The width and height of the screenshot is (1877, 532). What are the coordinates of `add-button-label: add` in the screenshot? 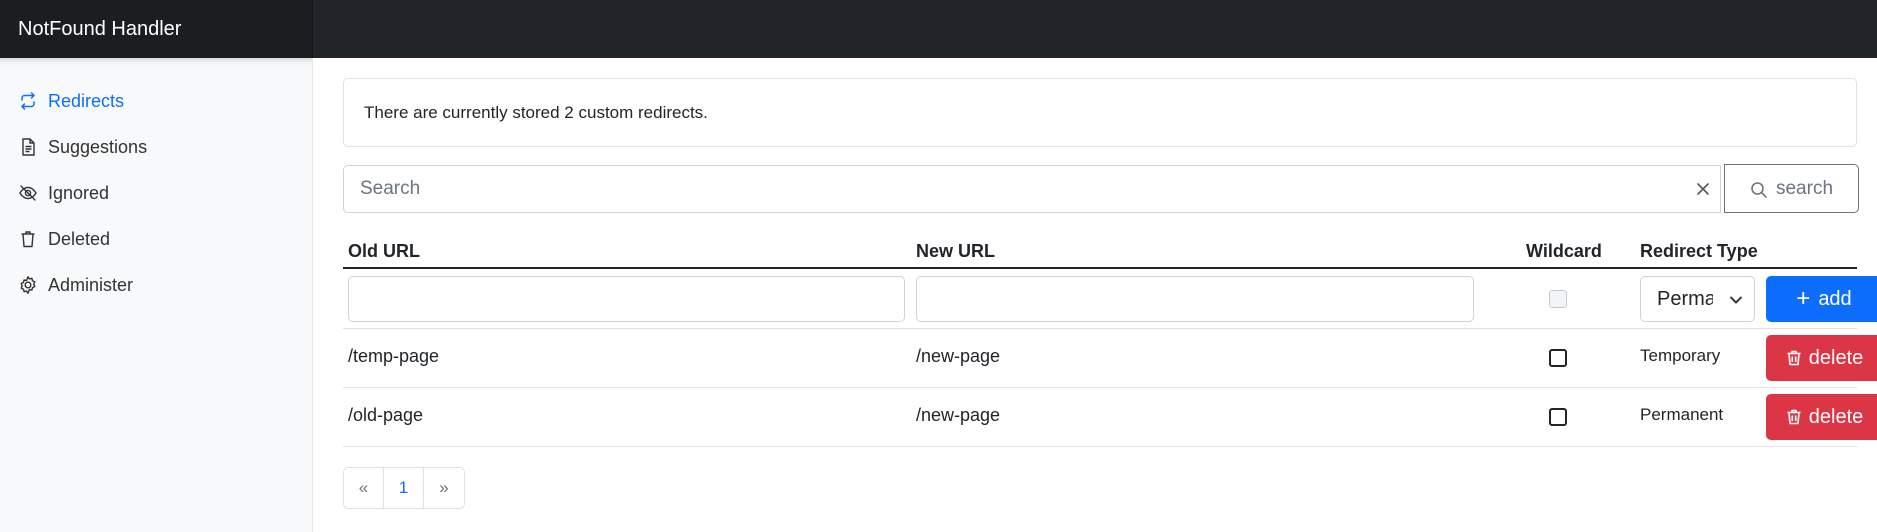 It's located at (1835, 298).